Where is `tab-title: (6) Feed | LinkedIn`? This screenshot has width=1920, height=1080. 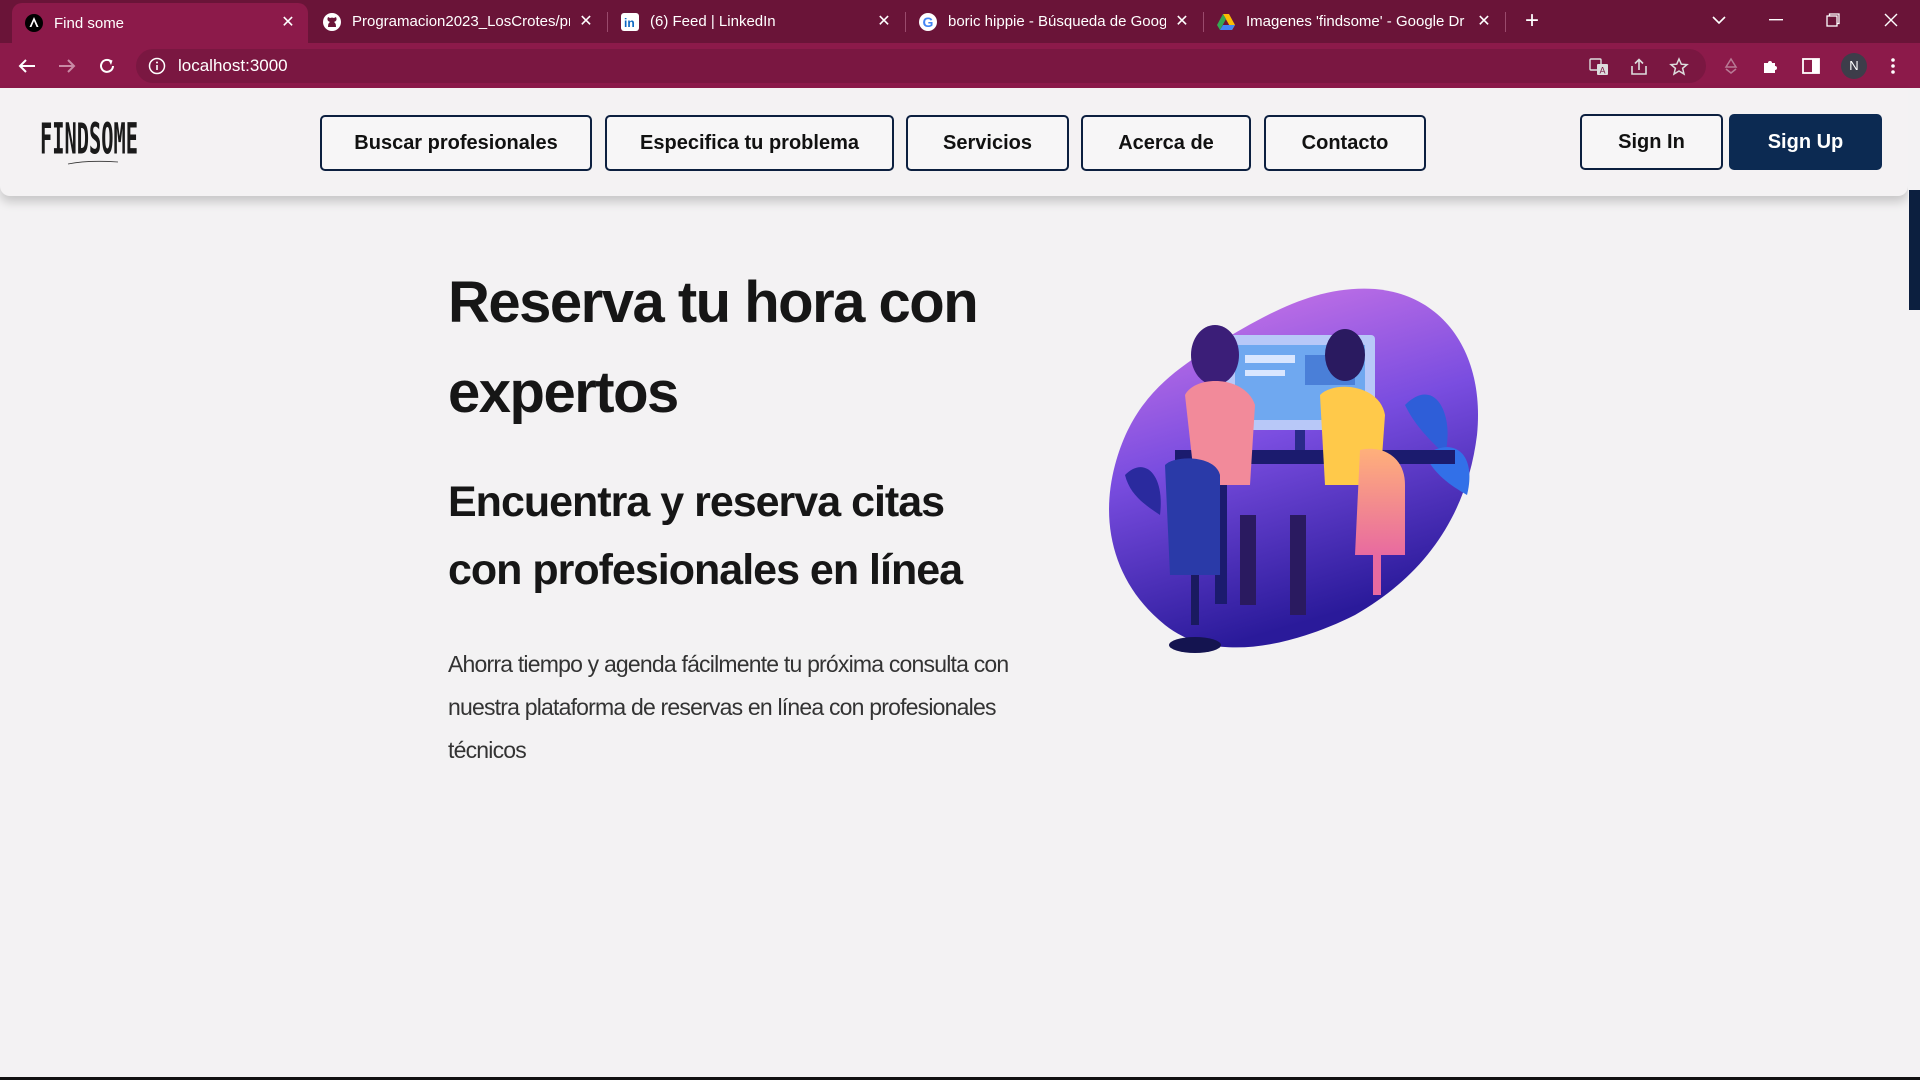 tab-title: (6) Feed | LinkedIn is located at coordinates (713, 21).